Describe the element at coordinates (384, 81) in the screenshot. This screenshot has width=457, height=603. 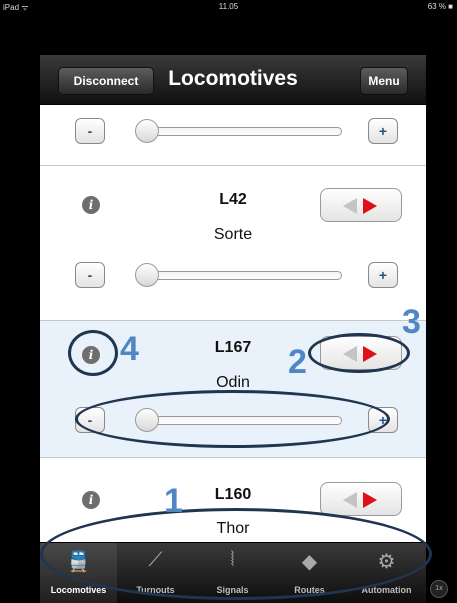
I see `menu-button: Menu` at that location.